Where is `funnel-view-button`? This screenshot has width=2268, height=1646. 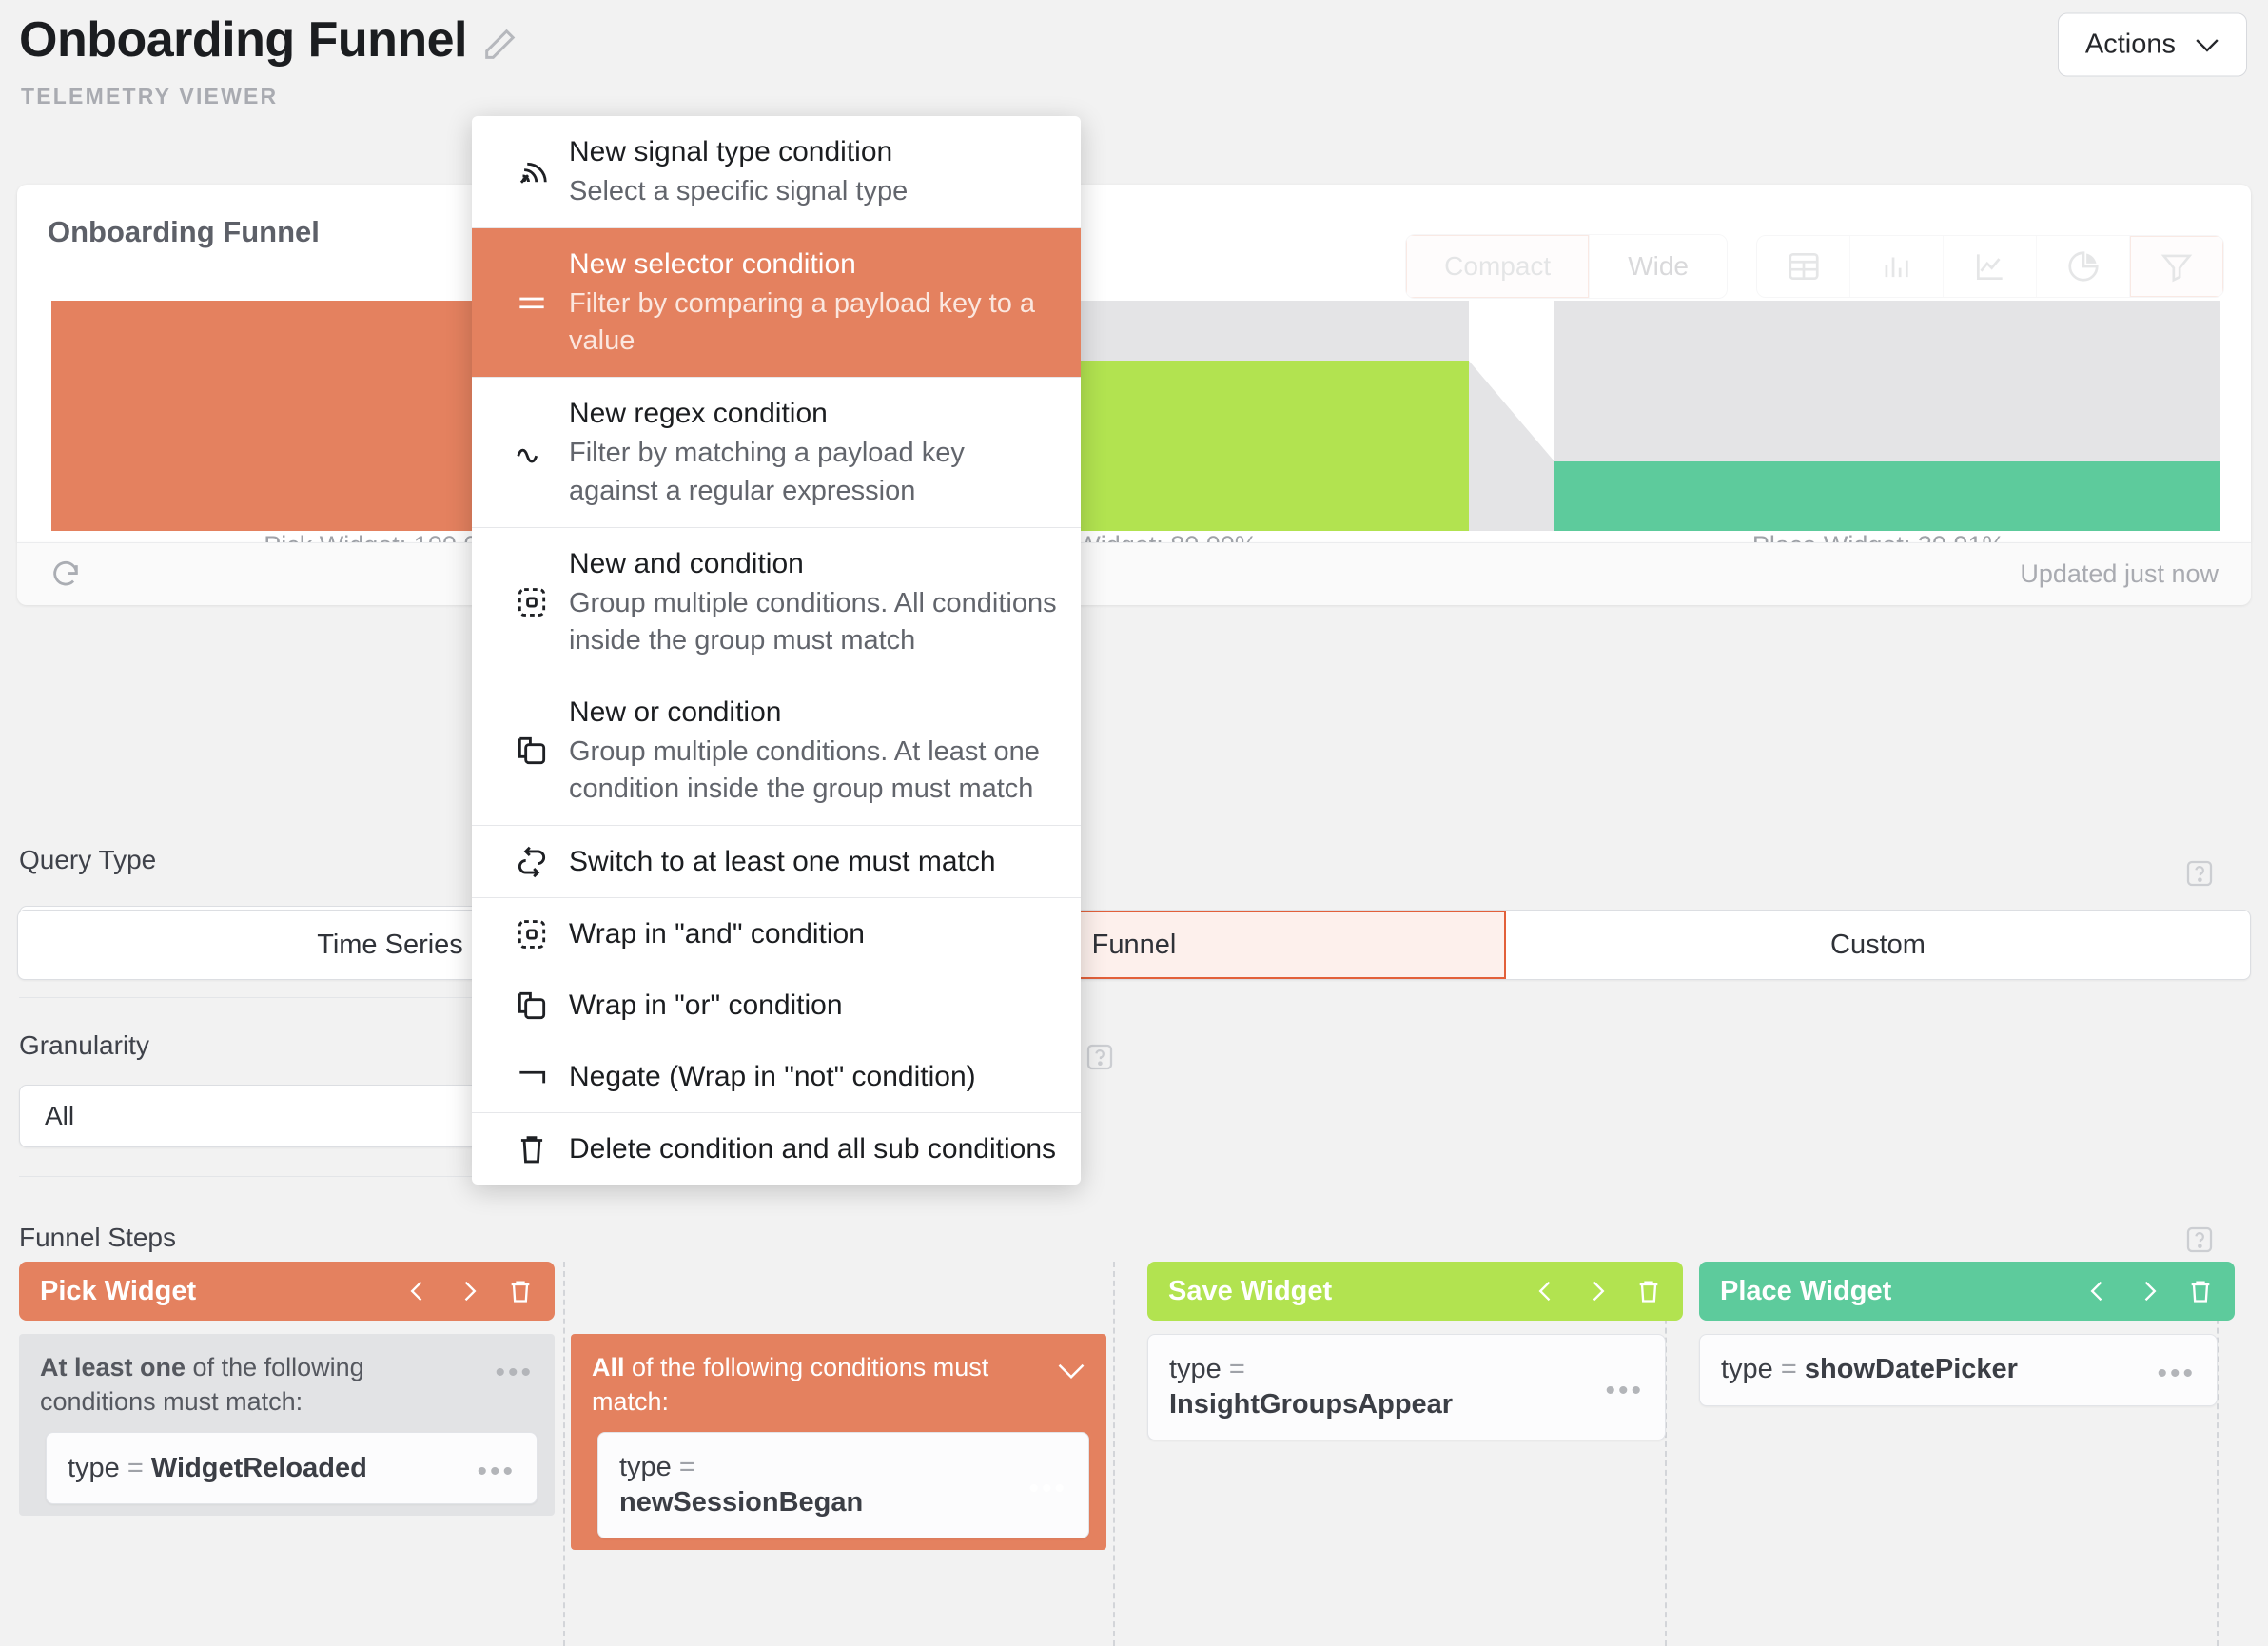 funnel-view-button is located at coordinates (2176, 266).